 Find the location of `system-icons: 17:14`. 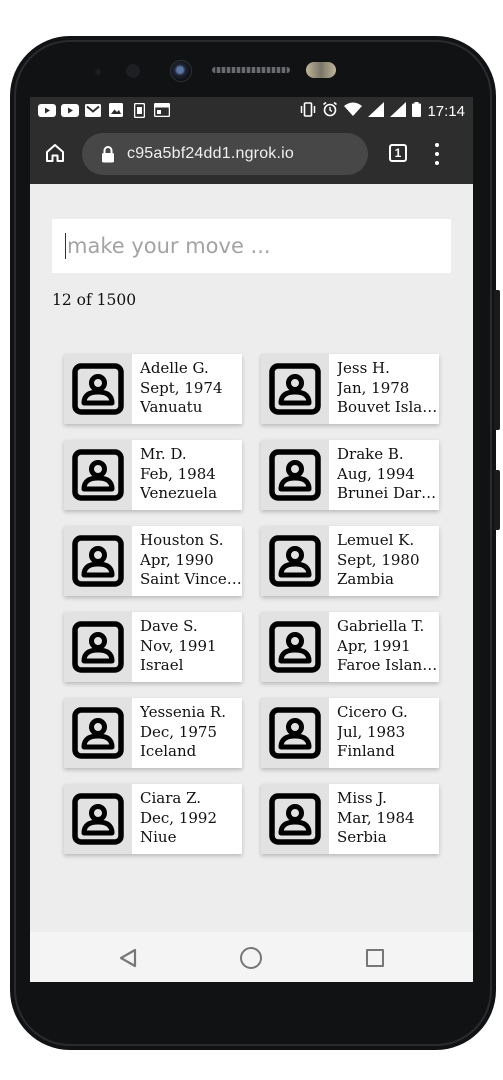

system-icons: 17:14 is located at coordinates (382, 111).